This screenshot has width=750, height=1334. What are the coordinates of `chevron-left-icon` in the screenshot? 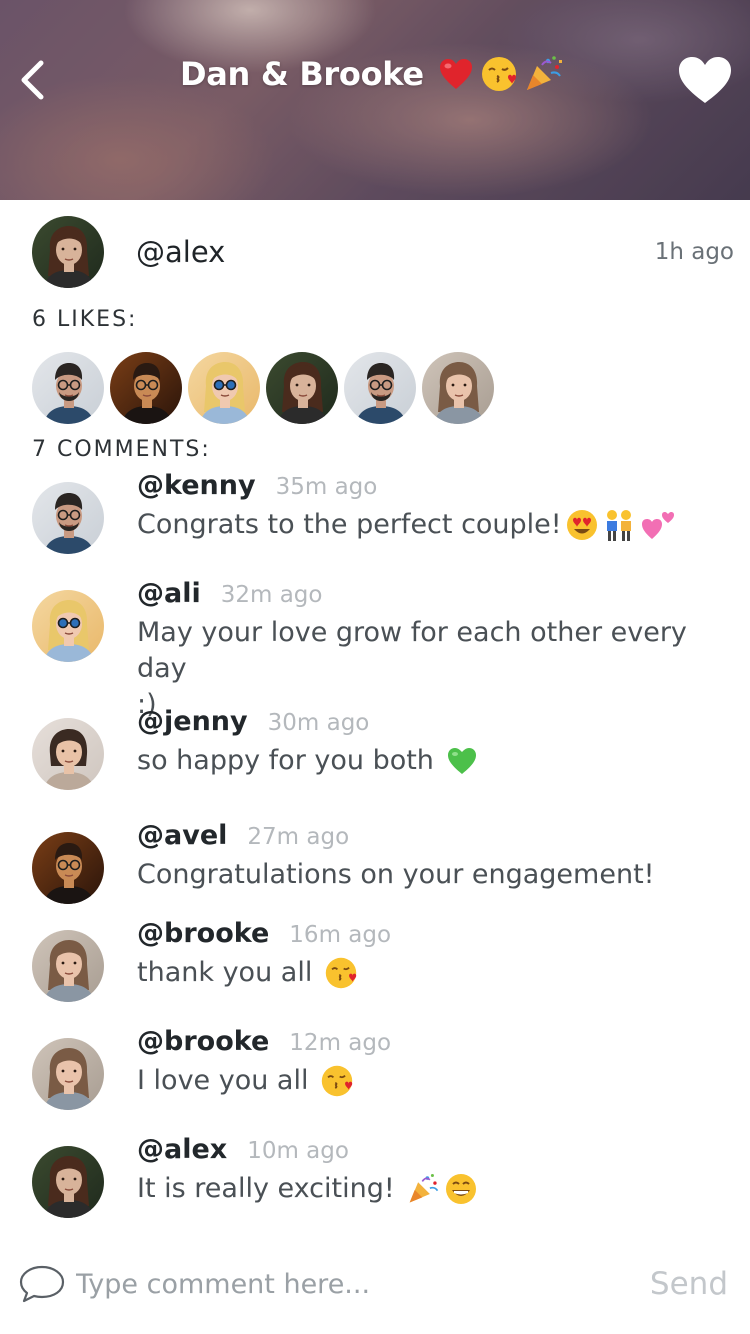 It's located at (32, 80).